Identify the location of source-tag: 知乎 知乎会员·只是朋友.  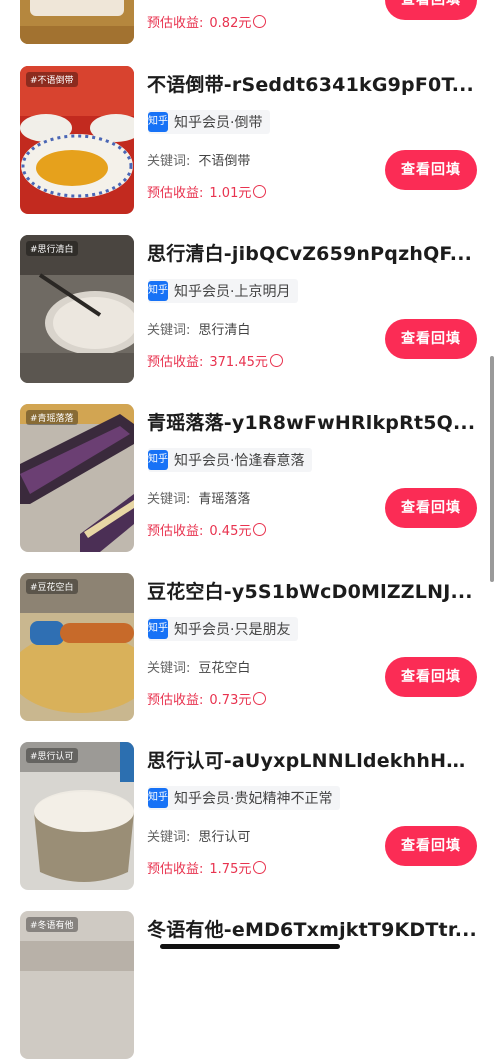
(223, 629).